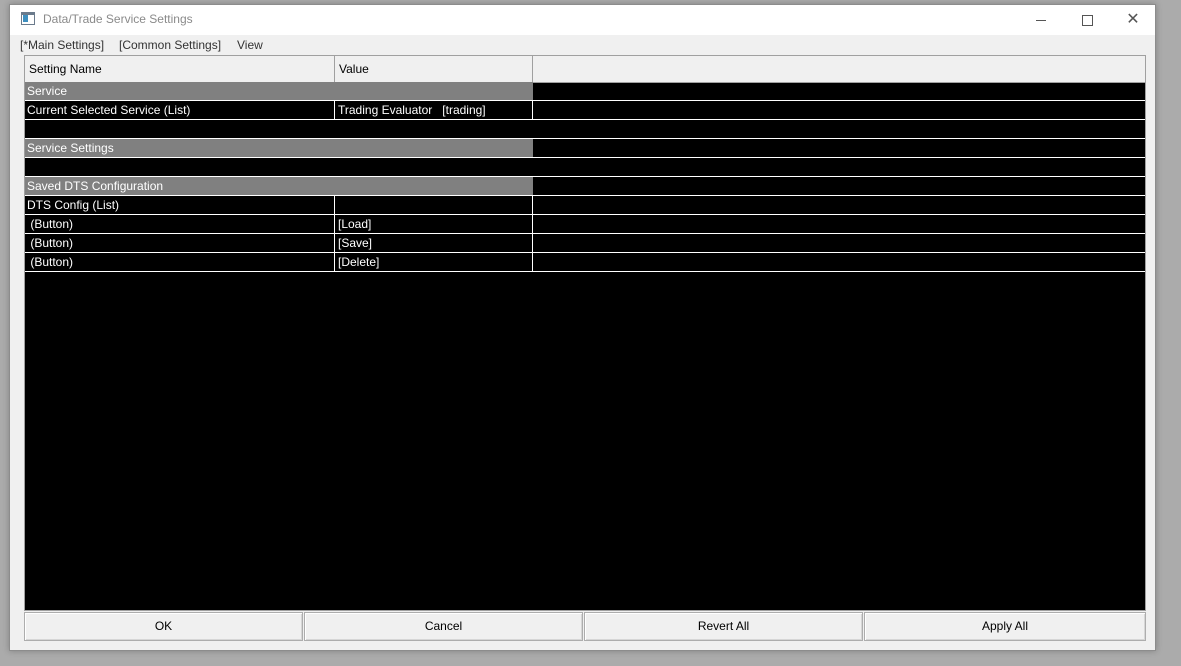 The image size is (1181, 666). Describe the element at coordinates (585, 205) in the screenshot. I see `setting-row: DTS Config (List)` at that location.